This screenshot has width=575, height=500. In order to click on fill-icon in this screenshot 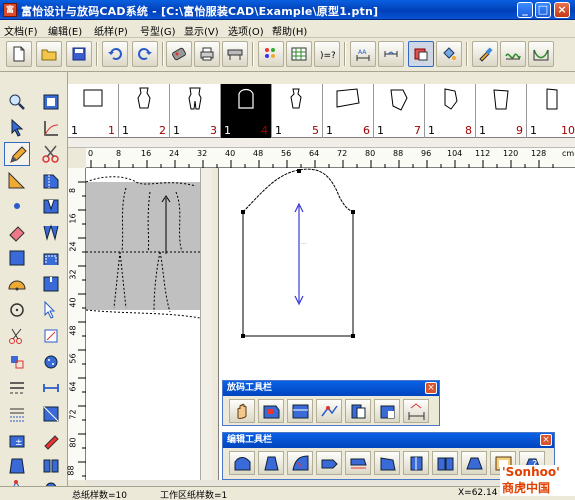, I will do `click(449, 54)`.